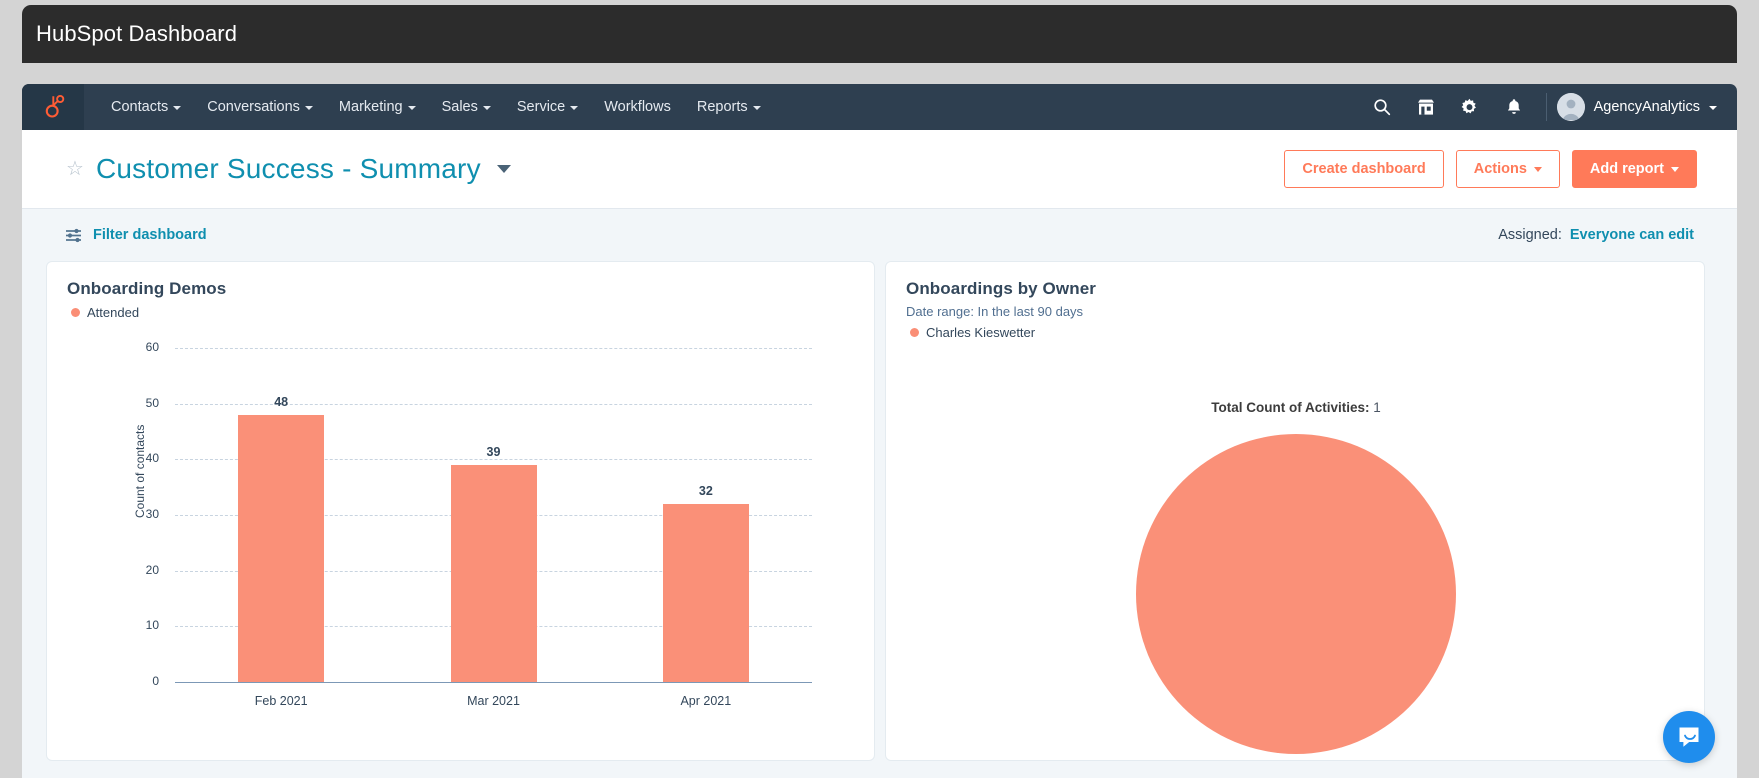 The image size is (1759, 778). I want to click on nav-item-reports: Reports, so click(729, 107).